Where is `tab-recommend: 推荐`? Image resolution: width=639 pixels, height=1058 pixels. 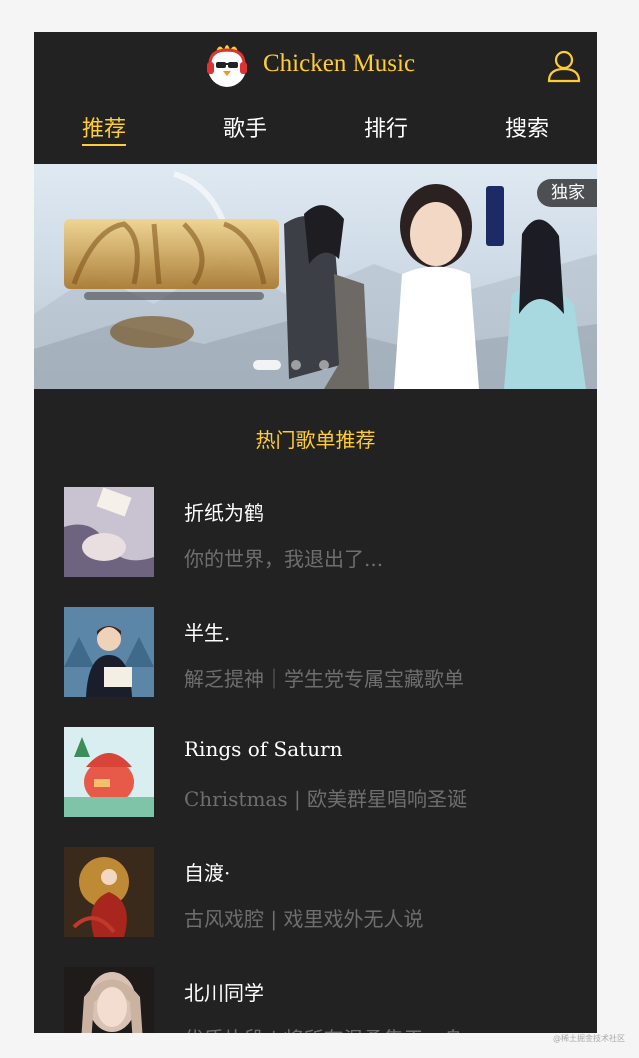 tab-recommend: 推荐 is located at coordinates (104, 130).